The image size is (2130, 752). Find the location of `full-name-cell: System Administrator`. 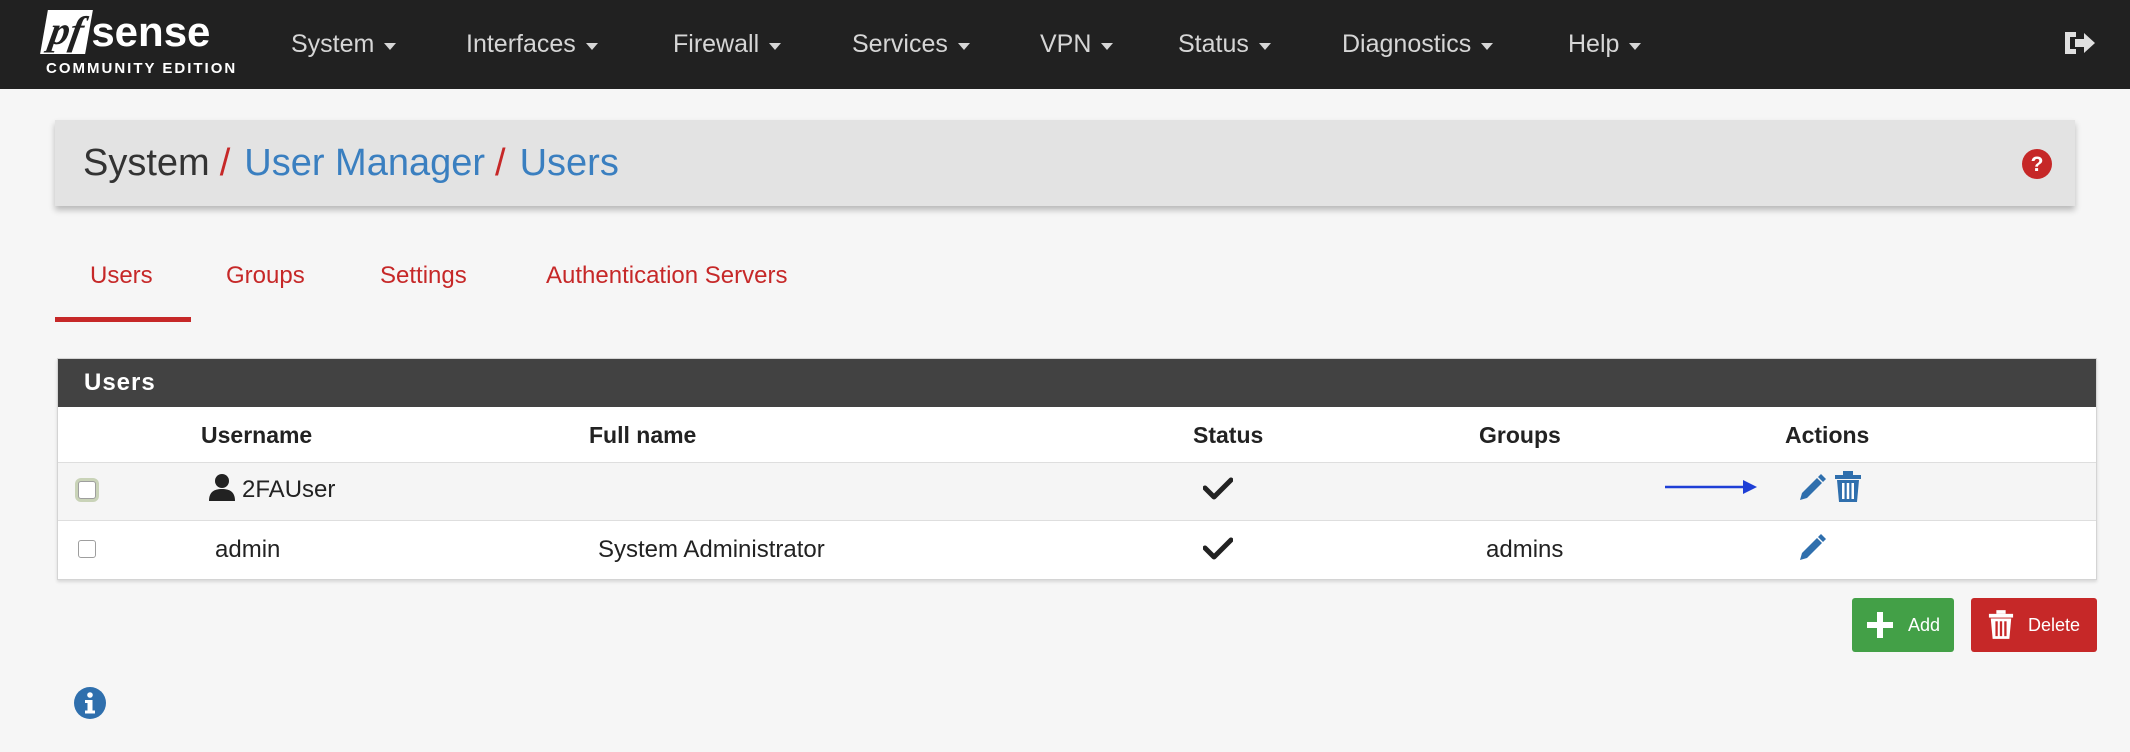

full-name-cell: System Administrator is located at coordinates (711, 549).